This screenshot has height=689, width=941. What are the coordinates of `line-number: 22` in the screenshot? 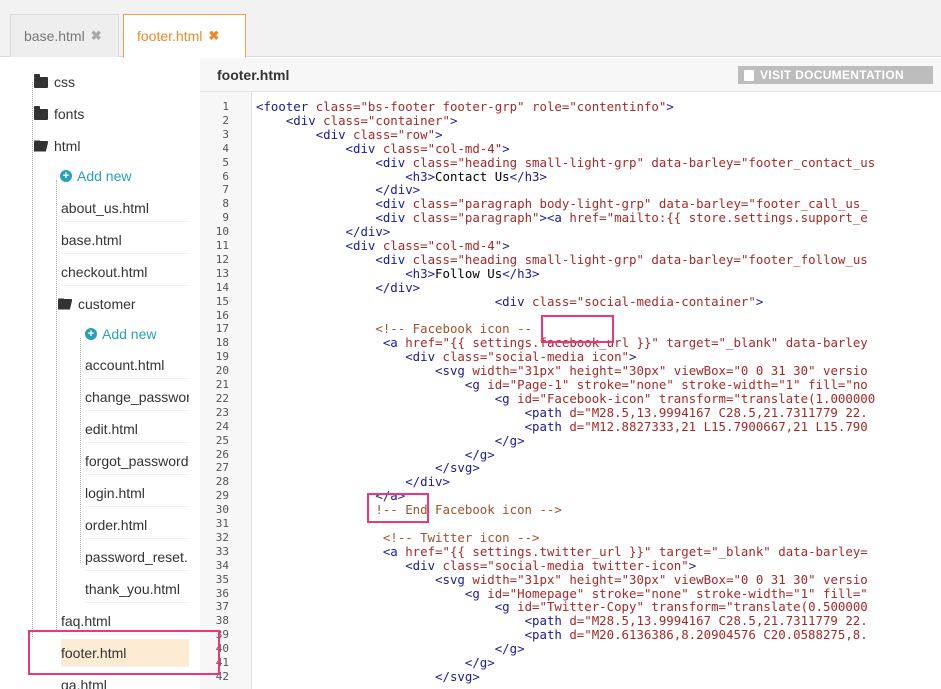 It's located at (222, 398).